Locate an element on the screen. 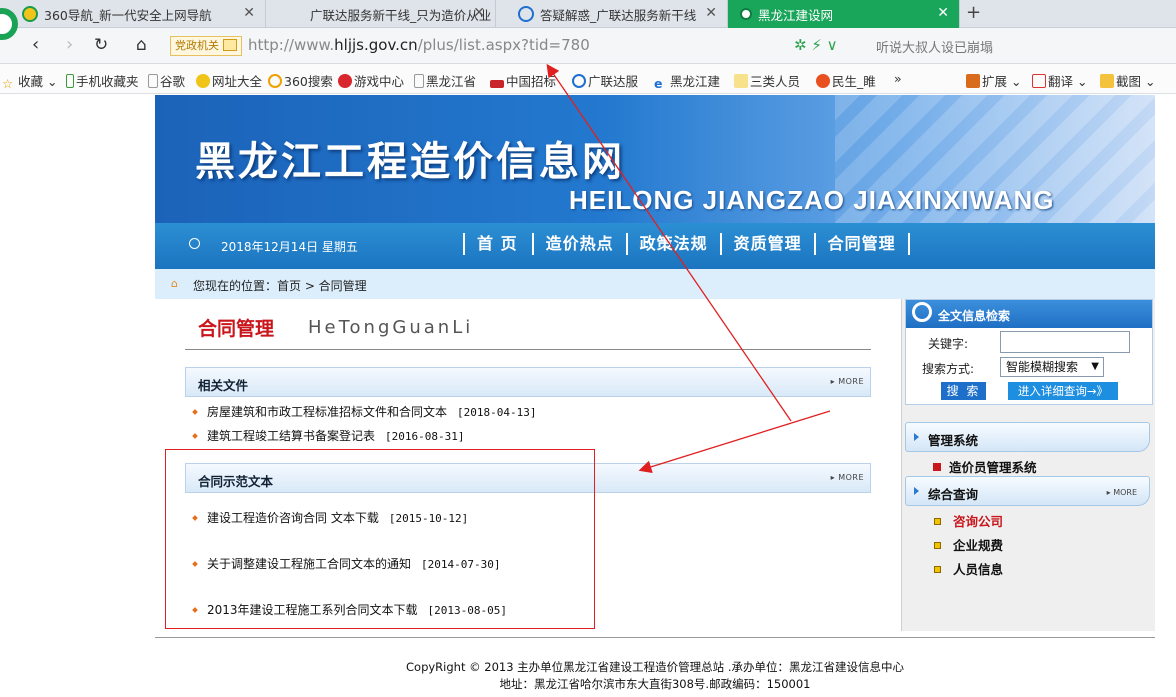 Image resolution: width=1176 pixels, height=697 pixels. magnifier-icon is located at coordinates (922, 312).